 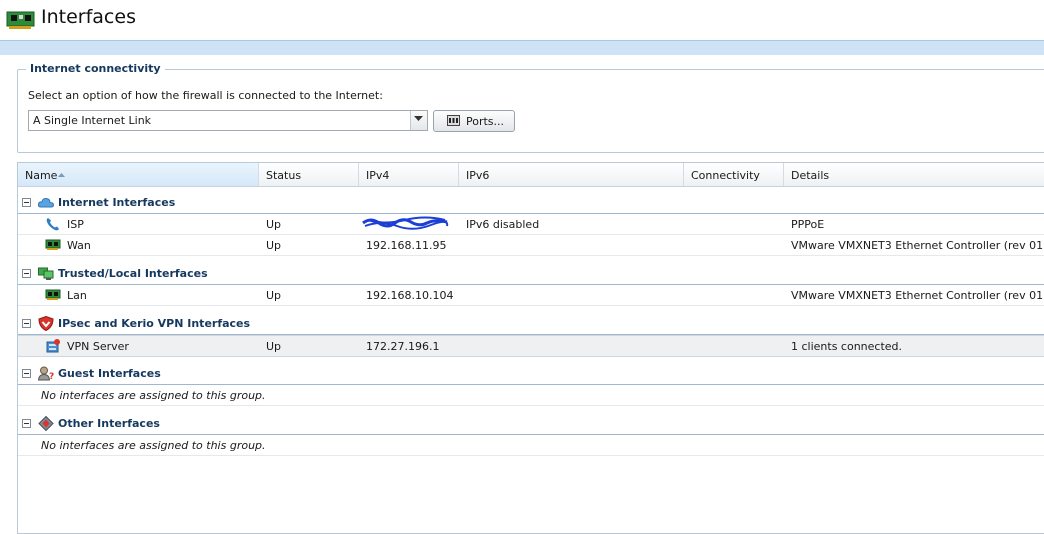 I want to click on group-label: Other Interfaces, so click(x=109, y=423).